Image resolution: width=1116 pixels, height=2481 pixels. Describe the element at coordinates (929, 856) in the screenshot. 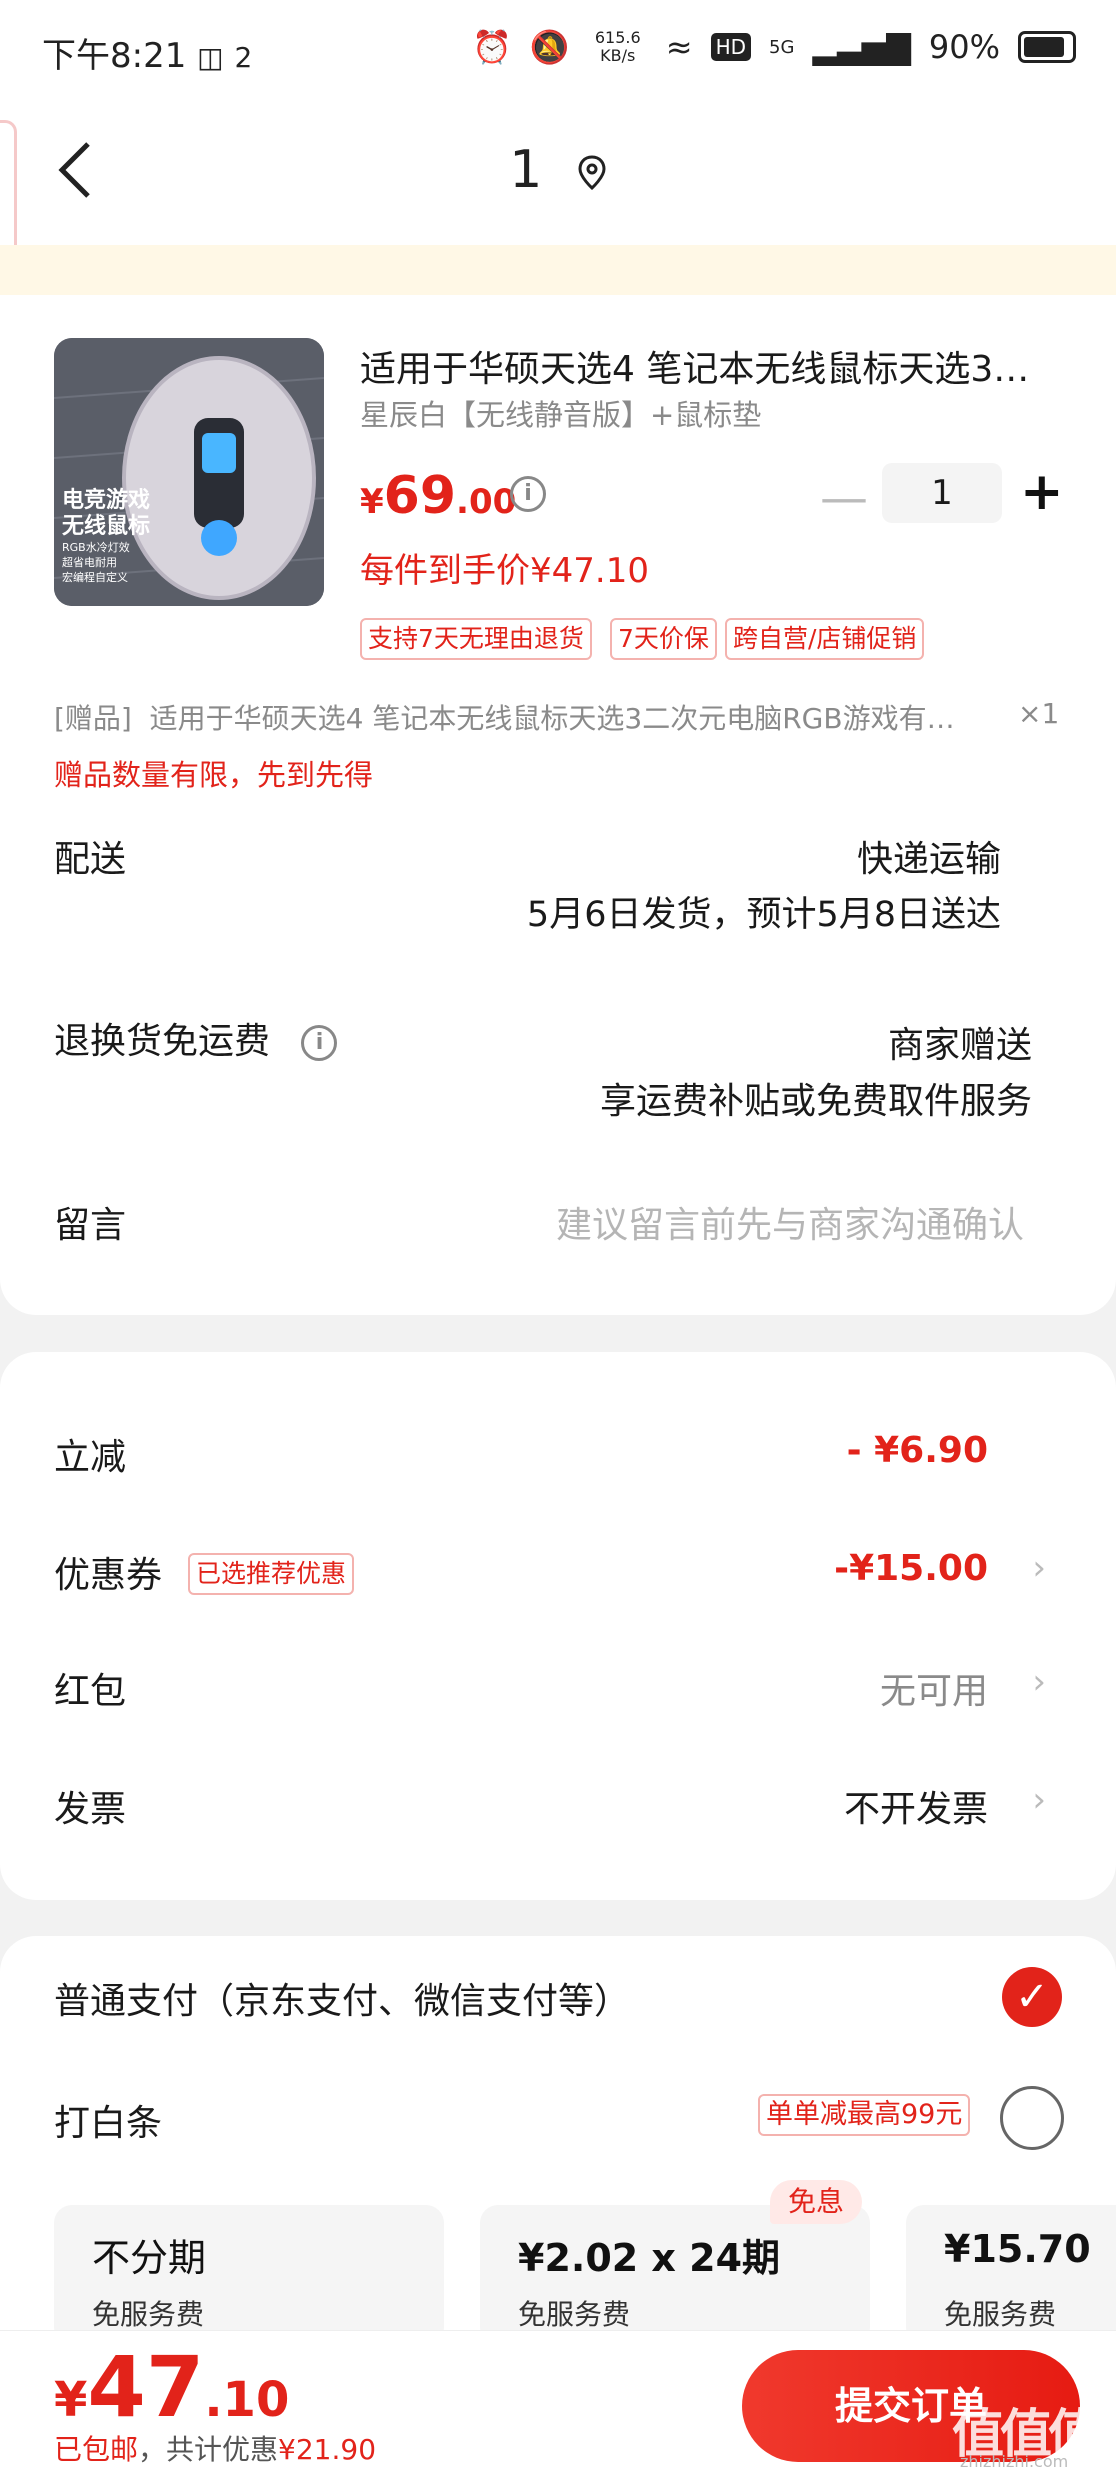

I see `delivery-method: 快递运输` at that location.